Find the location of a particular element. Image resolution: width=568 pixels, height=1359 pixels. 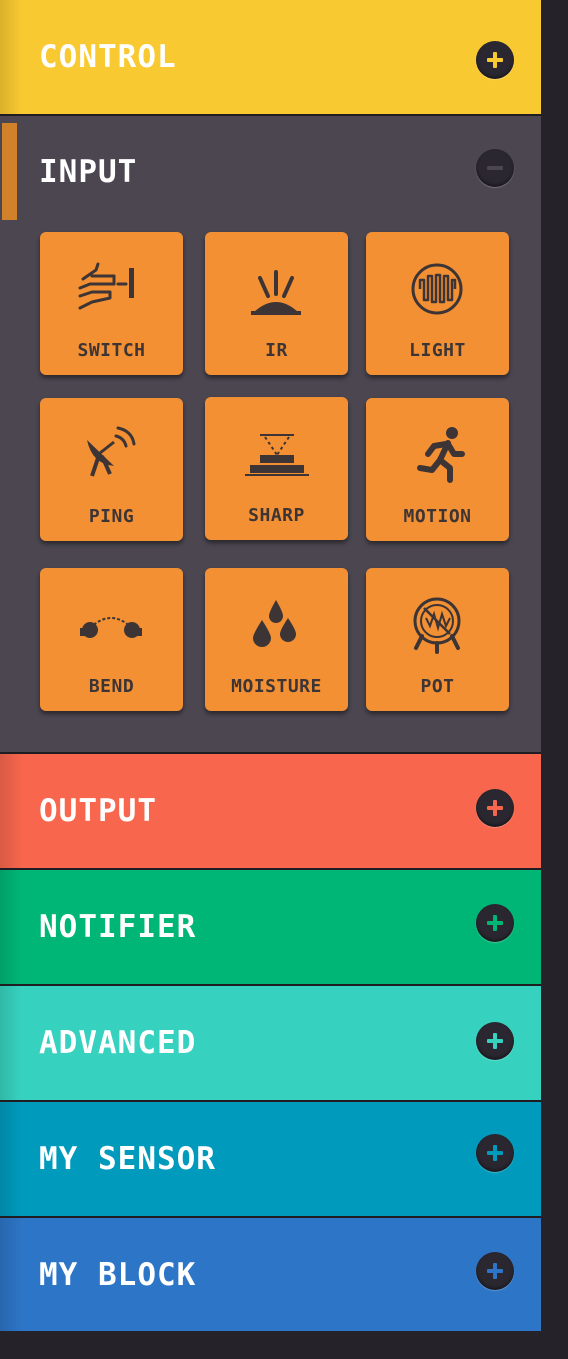

ir-sensor-icon is located at coordinates (276, 292).